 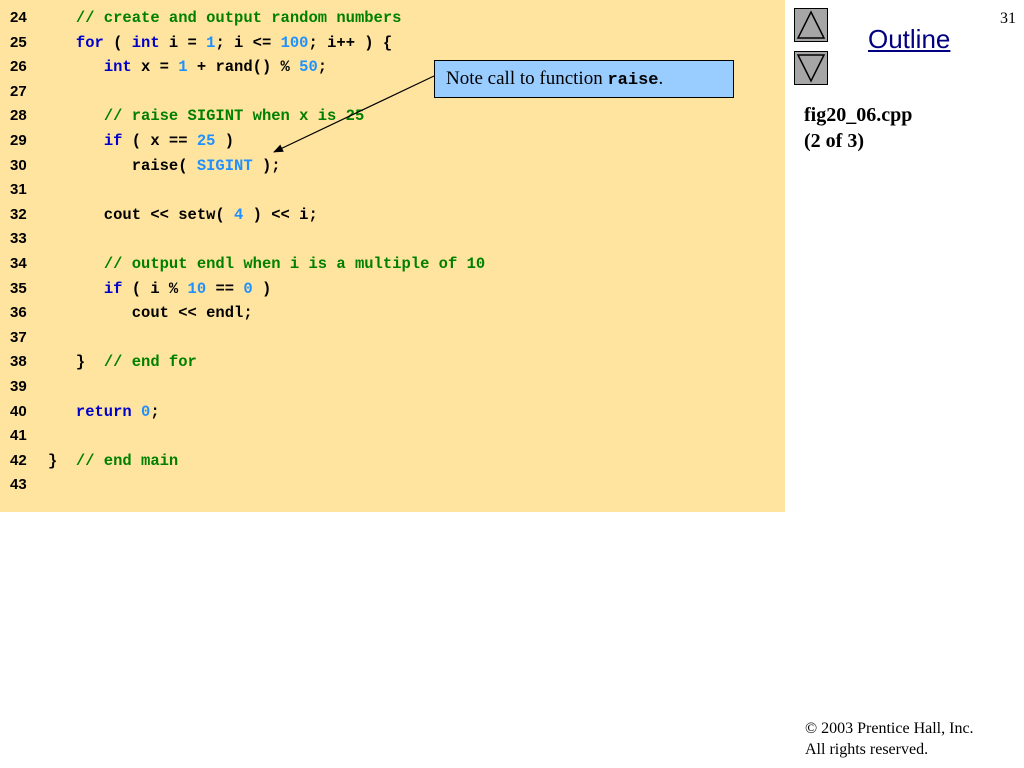 I want to click on code-text: // create and output random numbers, so click(x=225, y=18).